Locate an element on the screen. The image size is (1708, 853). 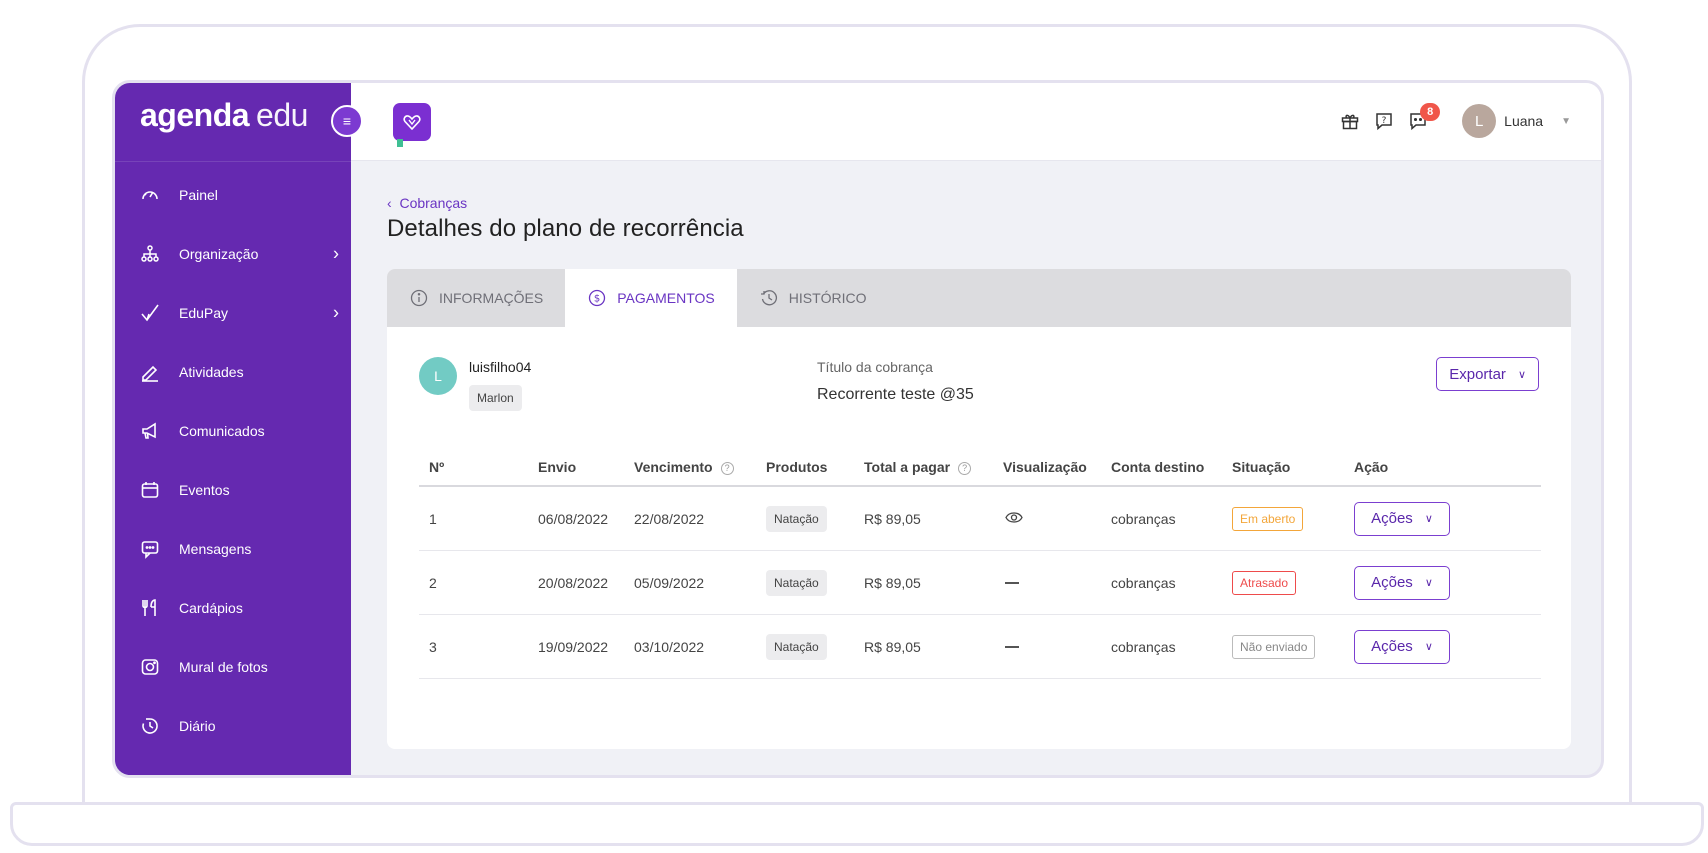
tab-info: INFORMAÇÕES is located at coordinates (476, 298).